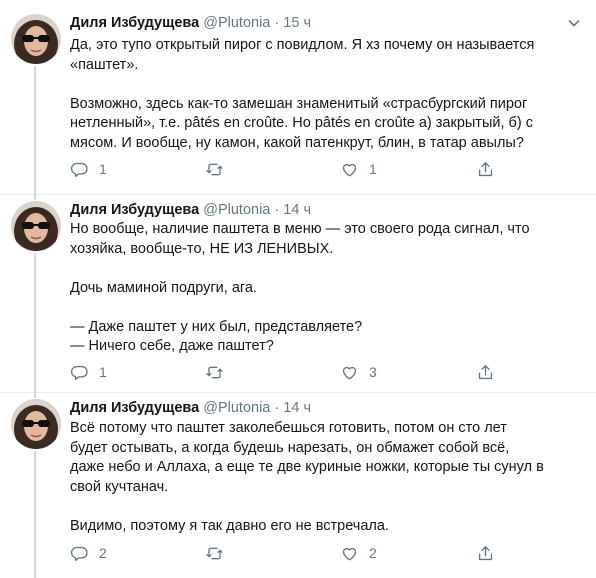  I want to click on timestamp: 15 ч, so click(297, 23).